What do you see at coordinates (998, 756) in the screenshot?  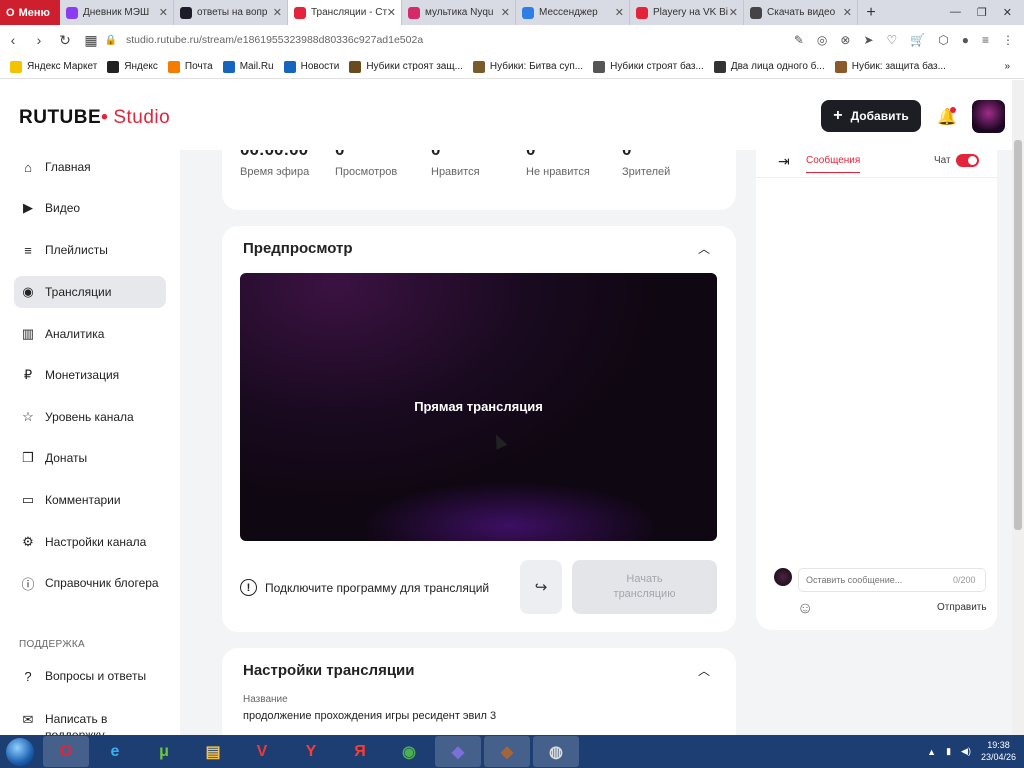 I see `clock-date: 23/04/26` at bounding box center [998, 756].